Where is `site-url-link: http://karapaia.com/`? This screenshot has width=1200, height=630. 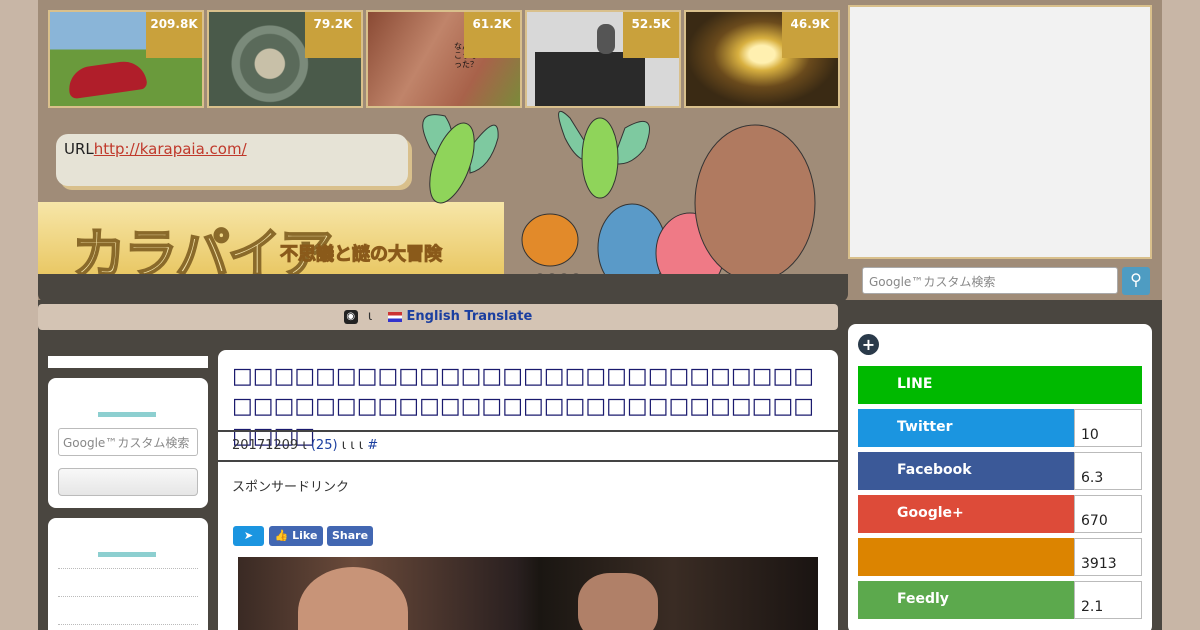 site-url-link: http://karapaia.com/ is located at coordinates (170, 149).